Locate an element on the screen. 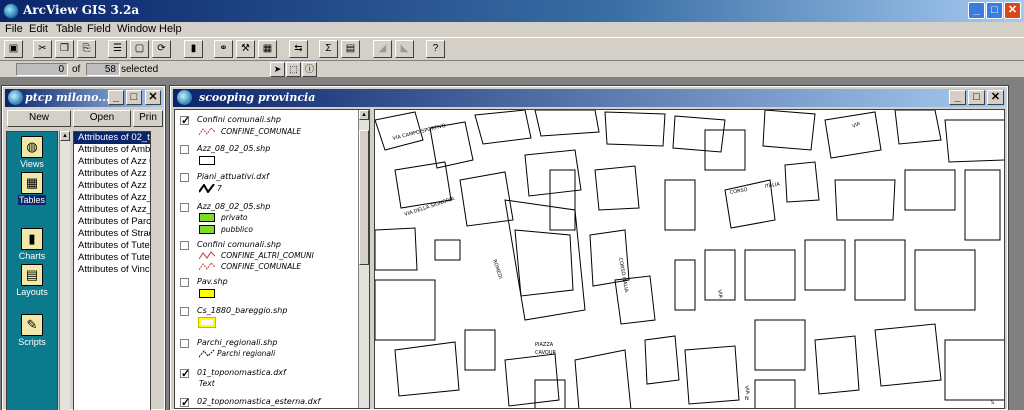  street-label: CAVOUR is located at coordinates (546, 353).